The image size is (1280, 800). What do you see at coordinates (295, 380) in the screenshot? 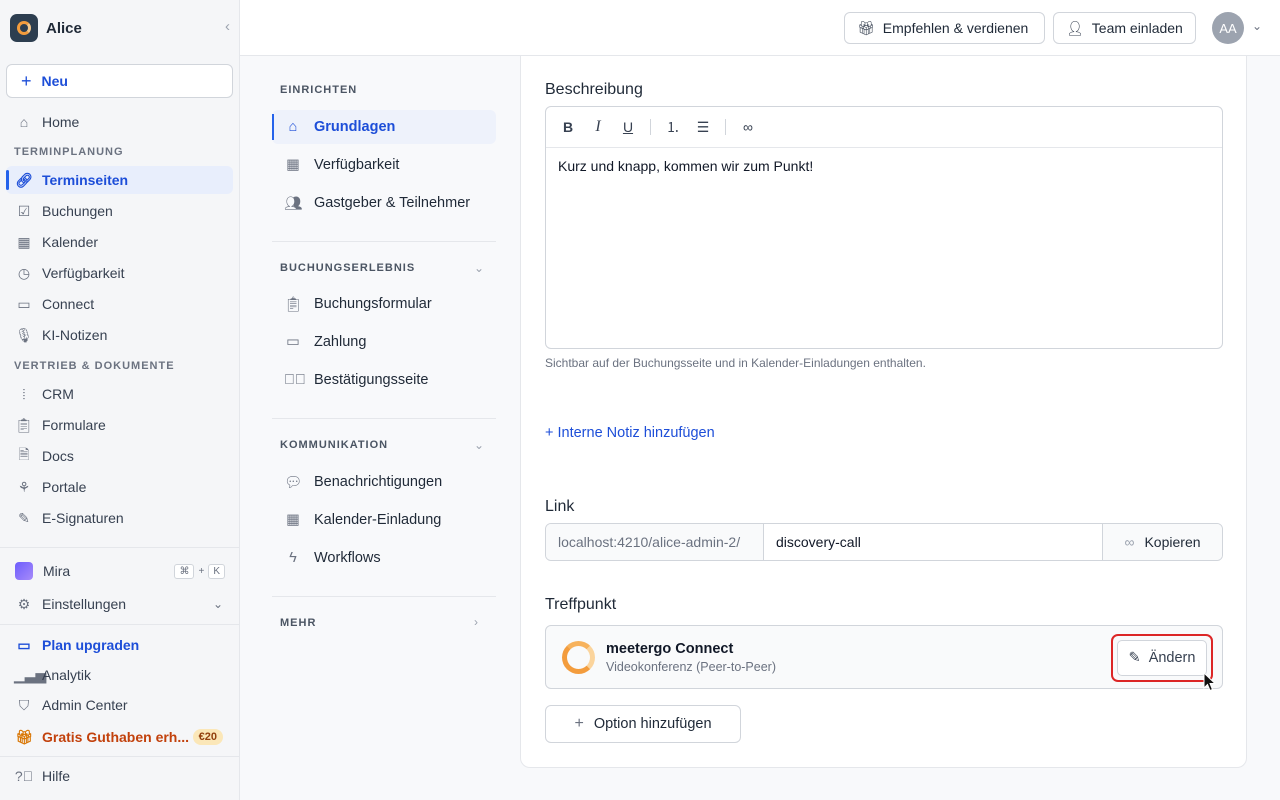
I see `check-circle-icon: ✓⃝` at bounding box center [295, 380].